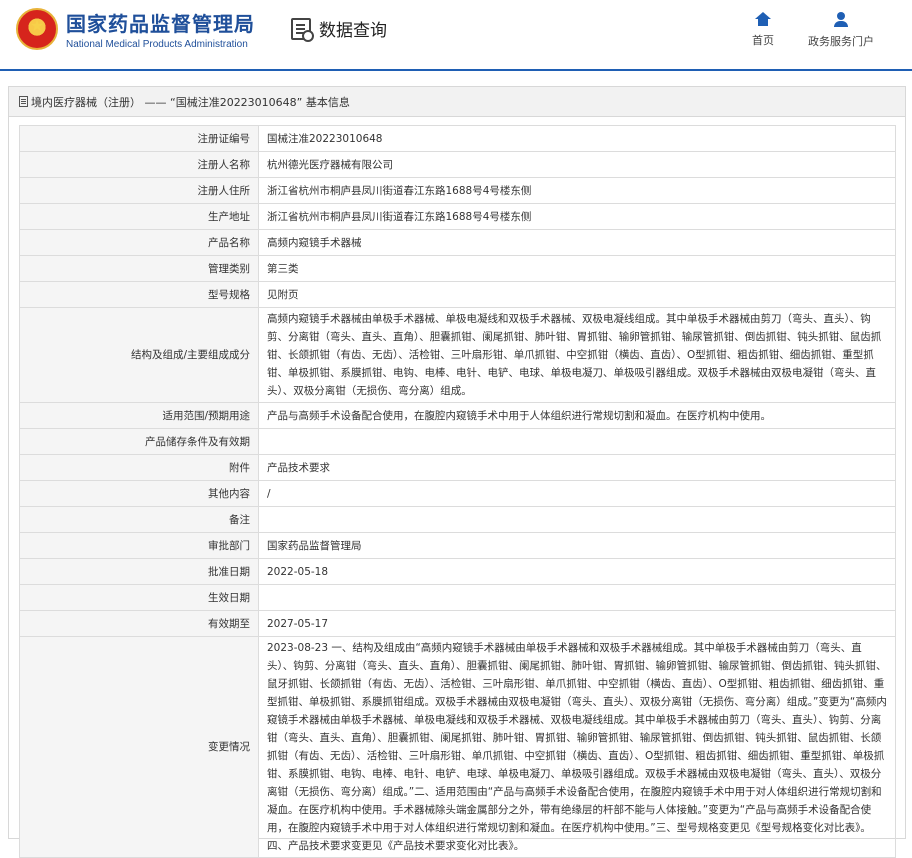 Image resolution: width=912 pixels, height=858 pixels. I want to click on field-label: 型号规格, so click(139, 294).